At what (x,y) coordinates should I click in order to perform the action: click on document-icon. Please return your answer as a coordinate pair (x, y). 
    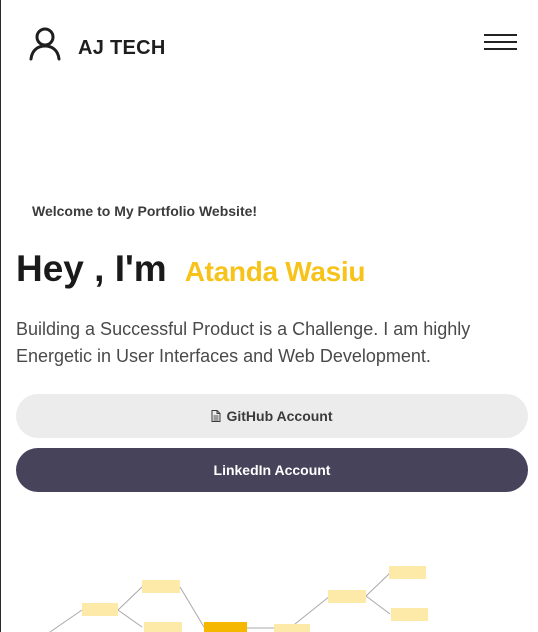
    Looking at the image, I should click on (216, 416).